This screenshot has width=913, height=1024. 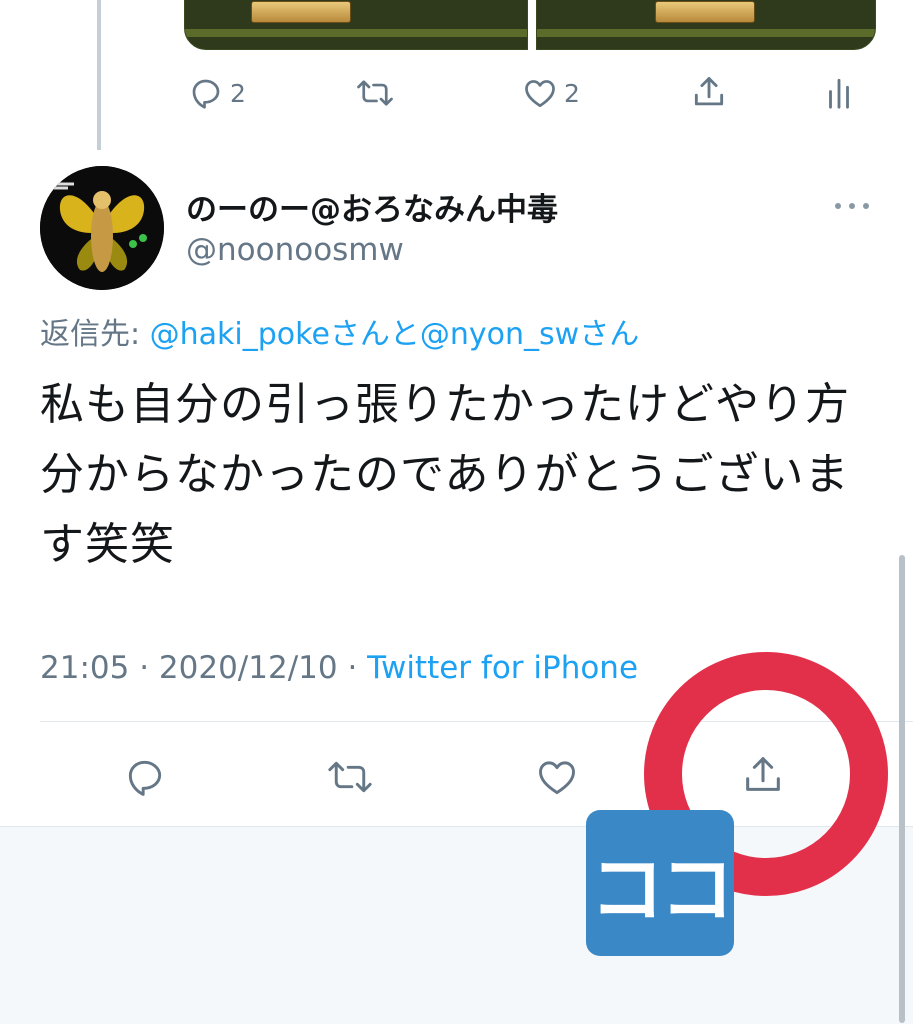 I want to click on scrollbar, so click(x=902, y=789).